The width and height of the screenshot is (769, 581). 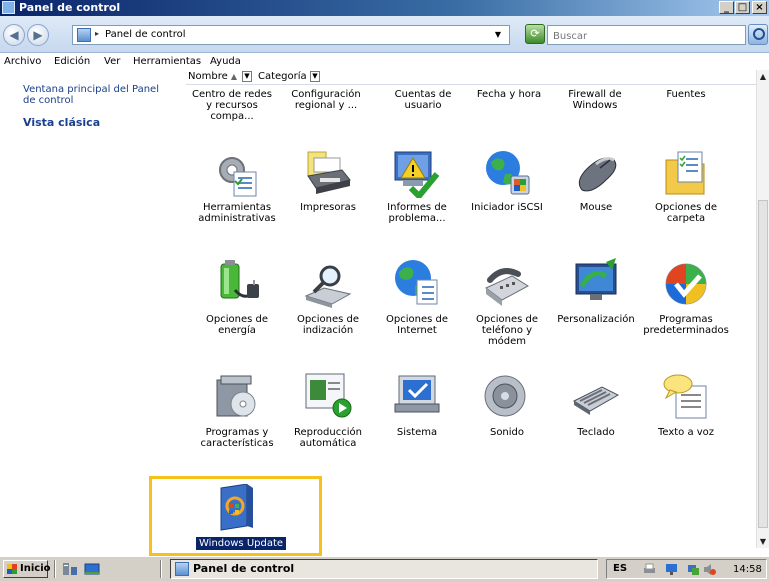 What do you see at coordinates (235, 516) in the screenshot?
I see `selection-highlight-box` at bounding box center [235, 516].